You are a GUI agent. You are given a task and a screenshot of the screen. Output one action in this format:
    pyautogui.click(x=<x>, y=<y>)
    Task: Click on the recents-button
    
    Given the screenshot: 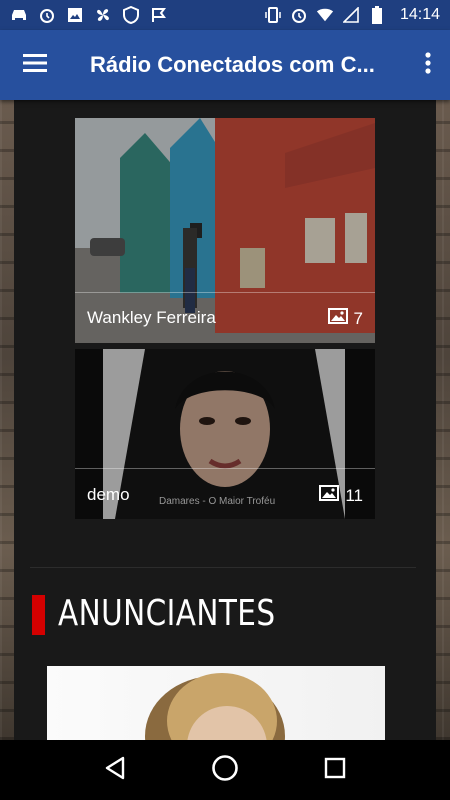 What is the action you would take?
    pyautogui.click(x=335, y=770)
    